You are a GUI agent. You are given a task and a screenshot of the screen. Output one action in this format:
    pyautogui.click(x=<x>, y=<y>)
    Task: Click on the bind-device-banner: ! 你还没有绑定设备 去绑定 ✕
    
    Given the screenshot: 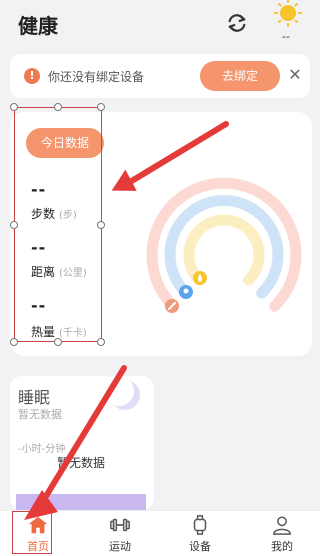 What is the action you would take?
    pyautogui.click(x=160, y=76)
    